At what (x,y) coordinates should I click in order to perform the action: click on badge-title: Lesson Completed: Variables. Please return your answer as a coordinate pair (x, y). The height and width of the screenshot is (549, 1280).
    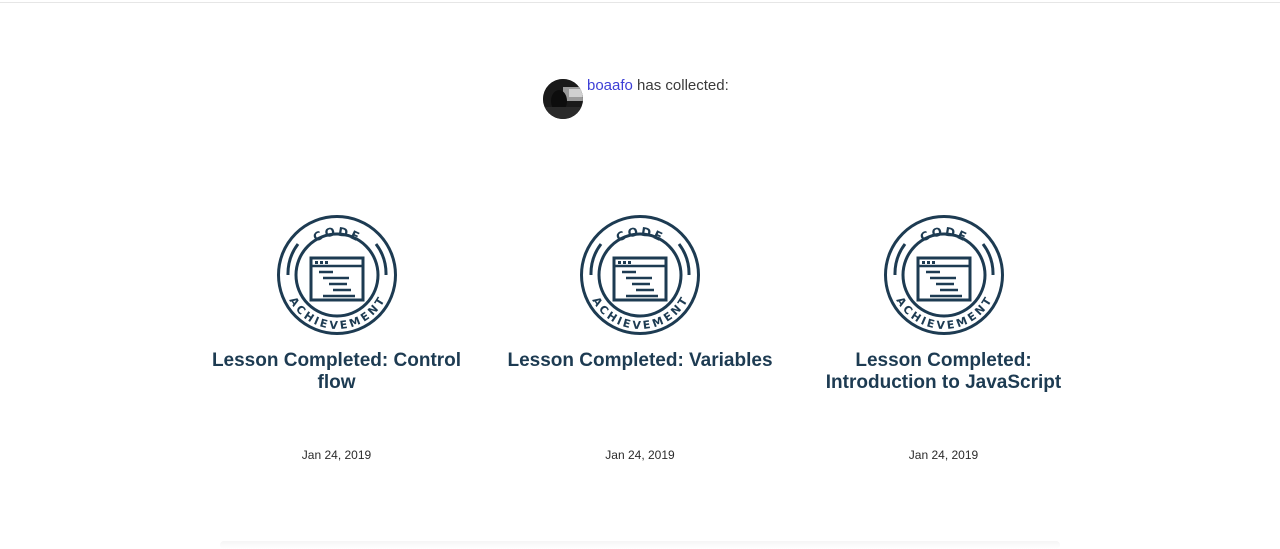
    Looking at the image, I should click on (640, 360).